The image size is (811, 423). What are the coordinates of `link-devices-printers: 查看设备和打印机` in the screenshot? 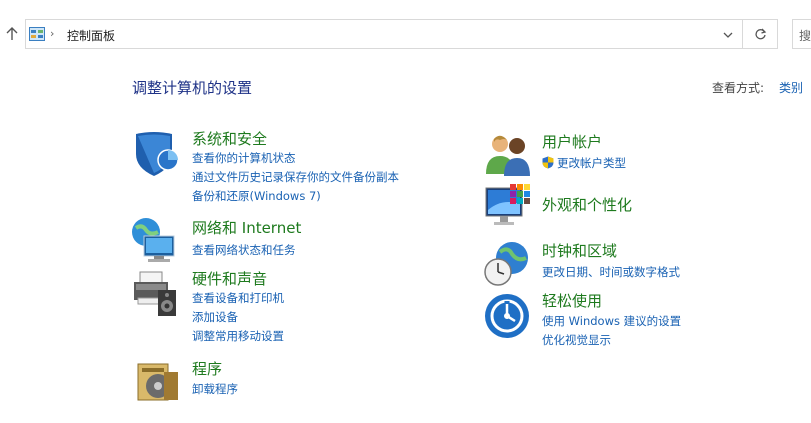 It's located at (238, 298).